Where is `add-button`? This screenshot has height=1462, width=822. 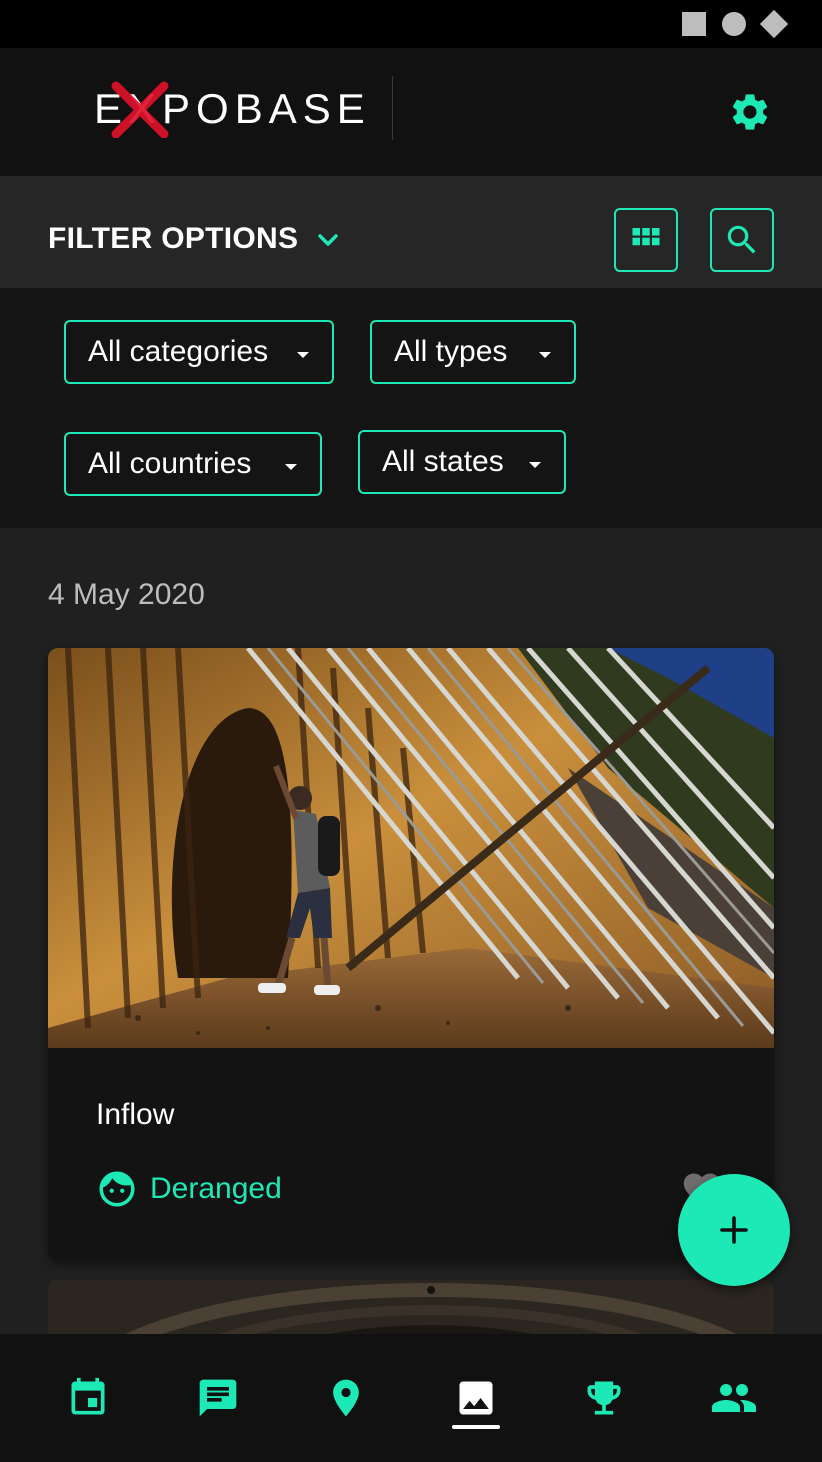 add-button is located at coordinates (734, 1230).